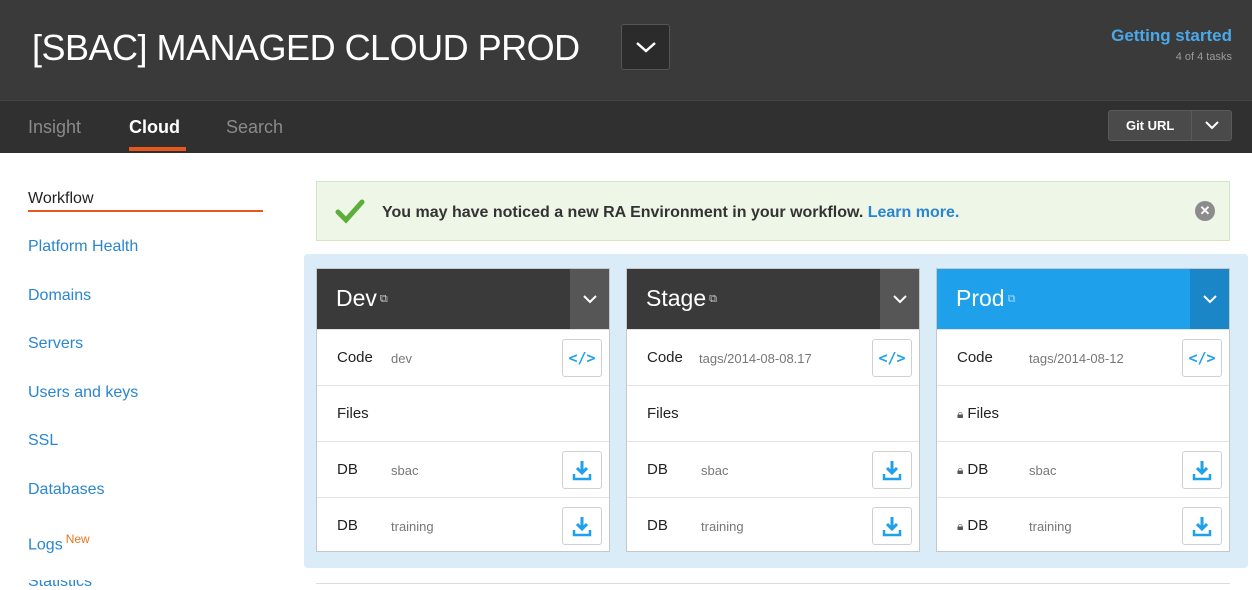  Describe the element at coordinates (157, 149) in the screenshot. I see `active-tab-indicator` at that location.